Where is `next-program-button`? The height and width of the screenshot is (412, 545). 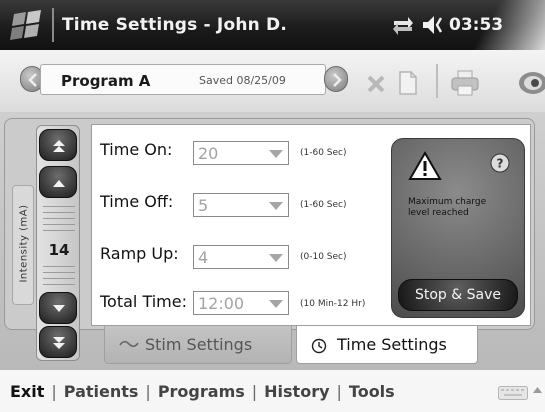
next-program-button is located at coordinates (336, 79).